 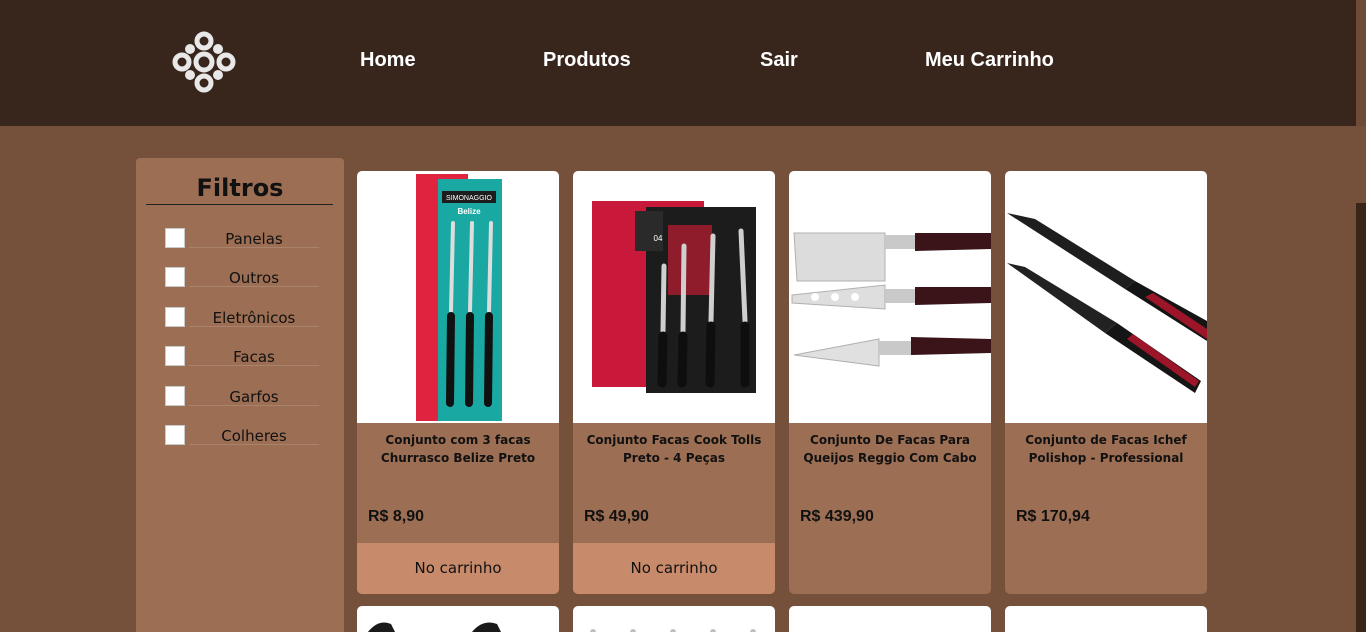 I want to click on filter-label: Facas, so click(x=254, y=357).